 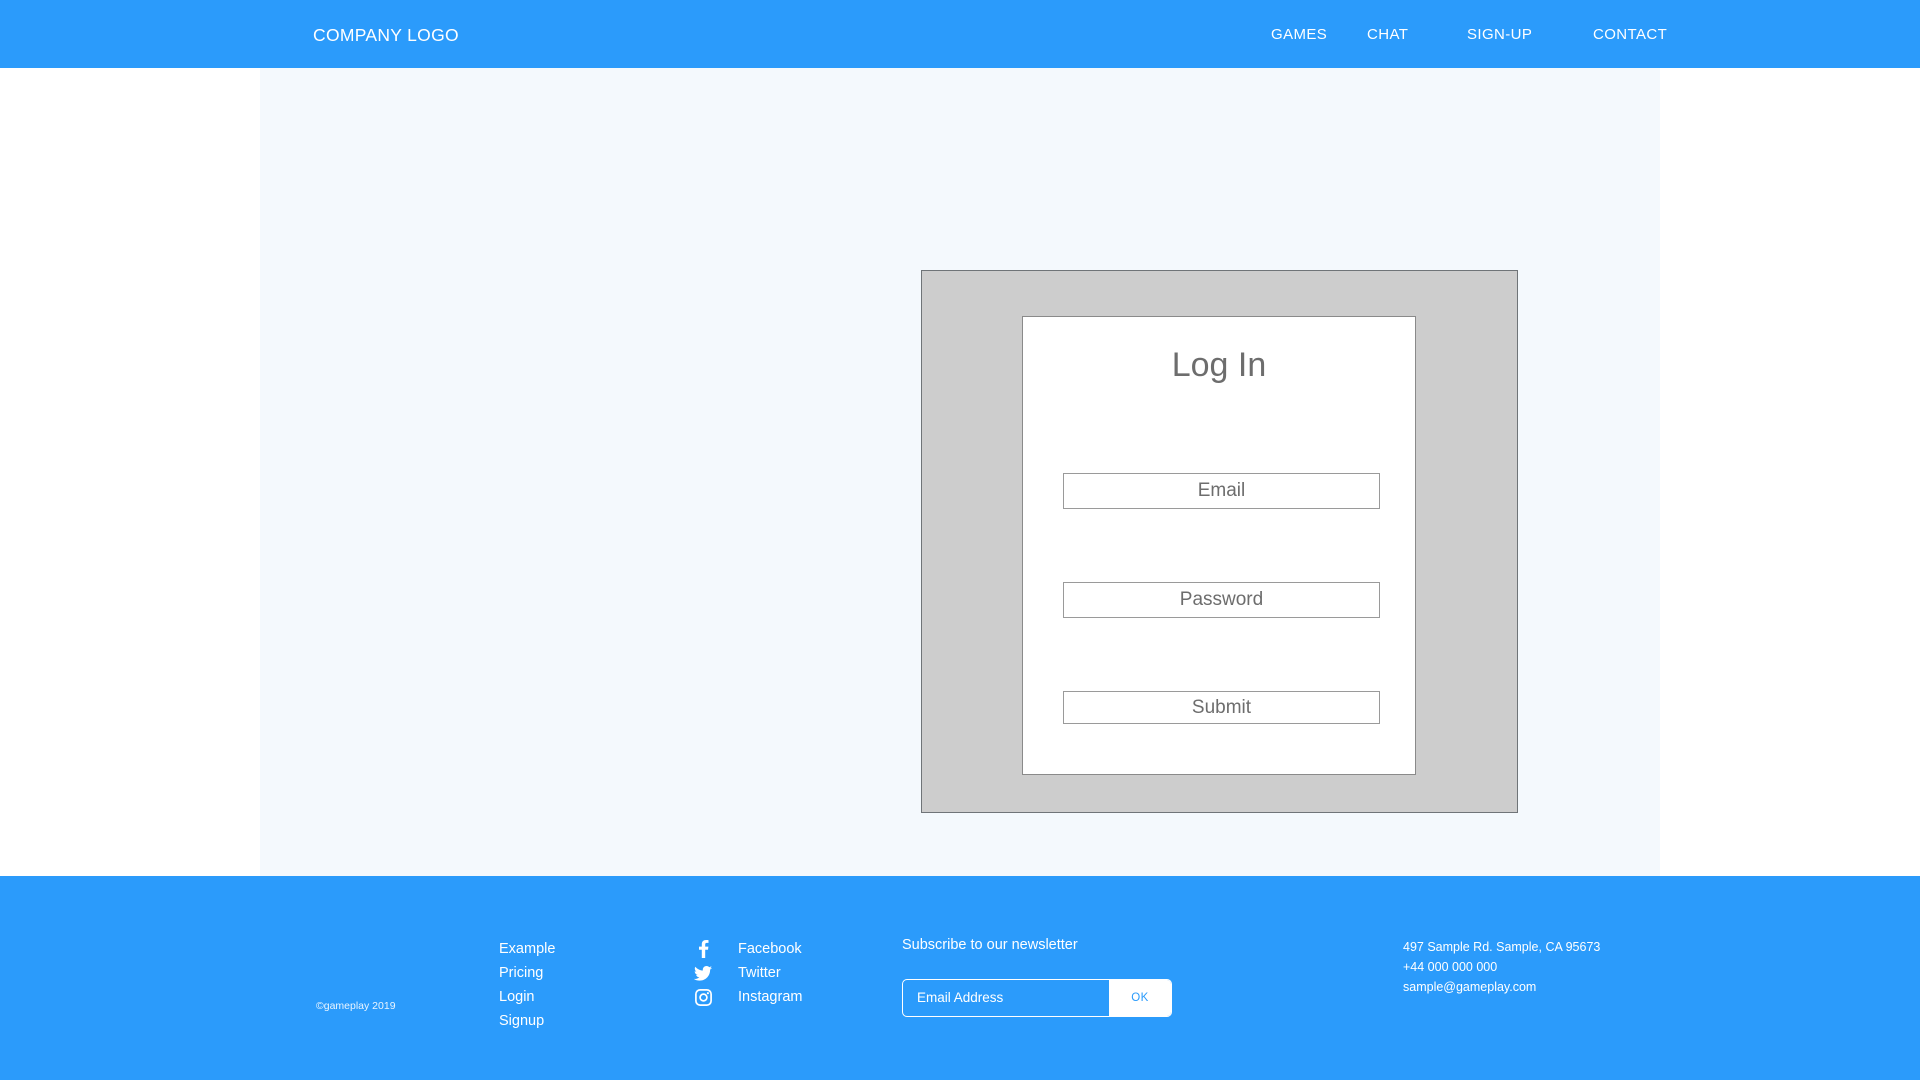 I want to click on footer-link-pricing: Pricing, so click(x=527, y=973).